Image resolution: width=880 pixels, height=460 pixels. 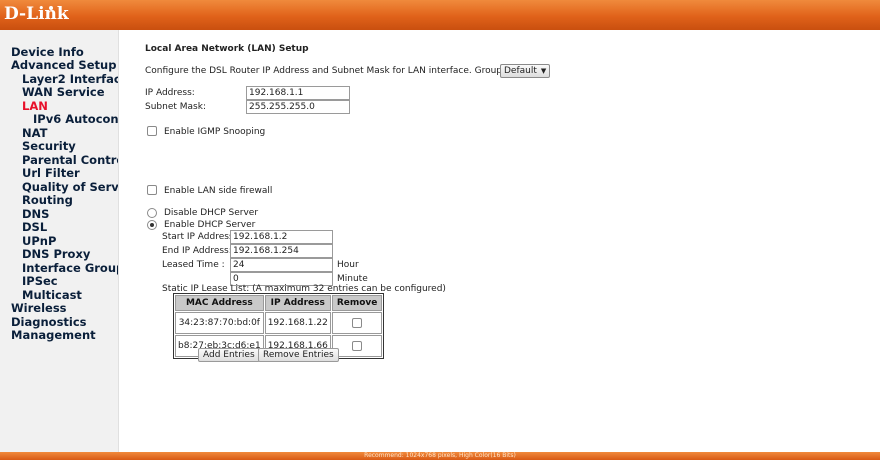 What do you see at coordinates (152, 190) in the screenshot?
I see `lan-firewall-checkbox` at bounding box center [152, 190].